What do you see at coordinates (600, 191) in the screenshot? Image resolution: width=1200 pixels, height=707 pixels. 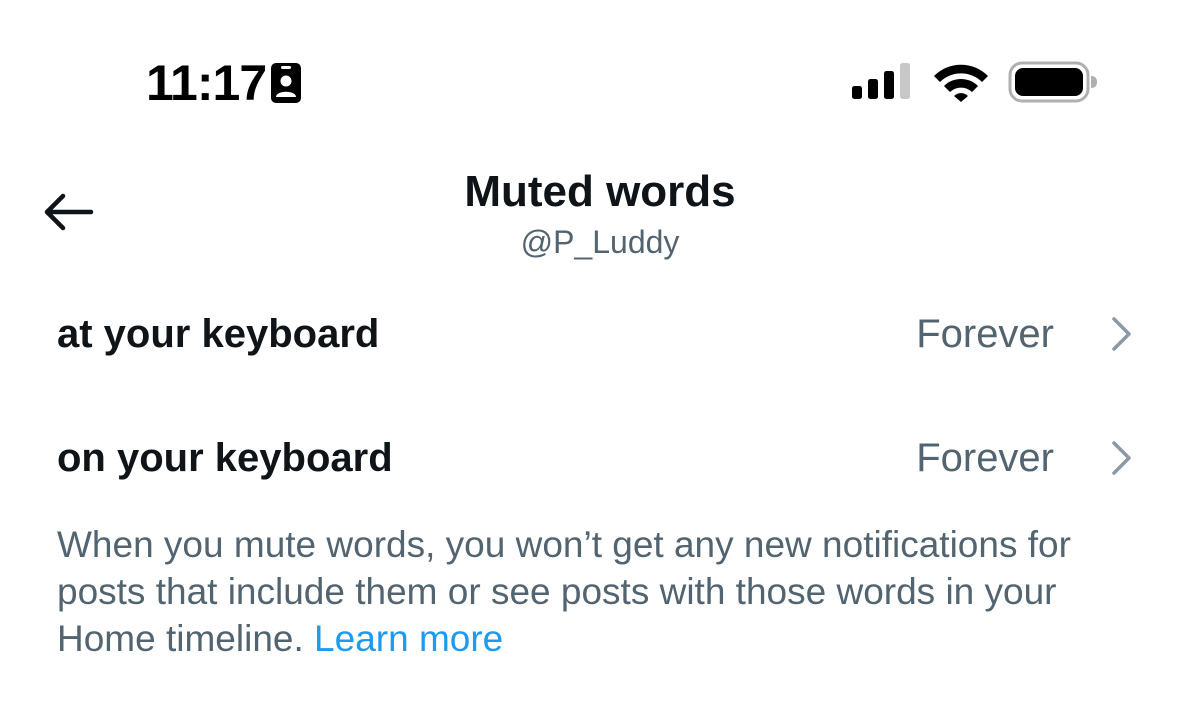 I see `page-title: Muted words` at bounding box center [600, 191].